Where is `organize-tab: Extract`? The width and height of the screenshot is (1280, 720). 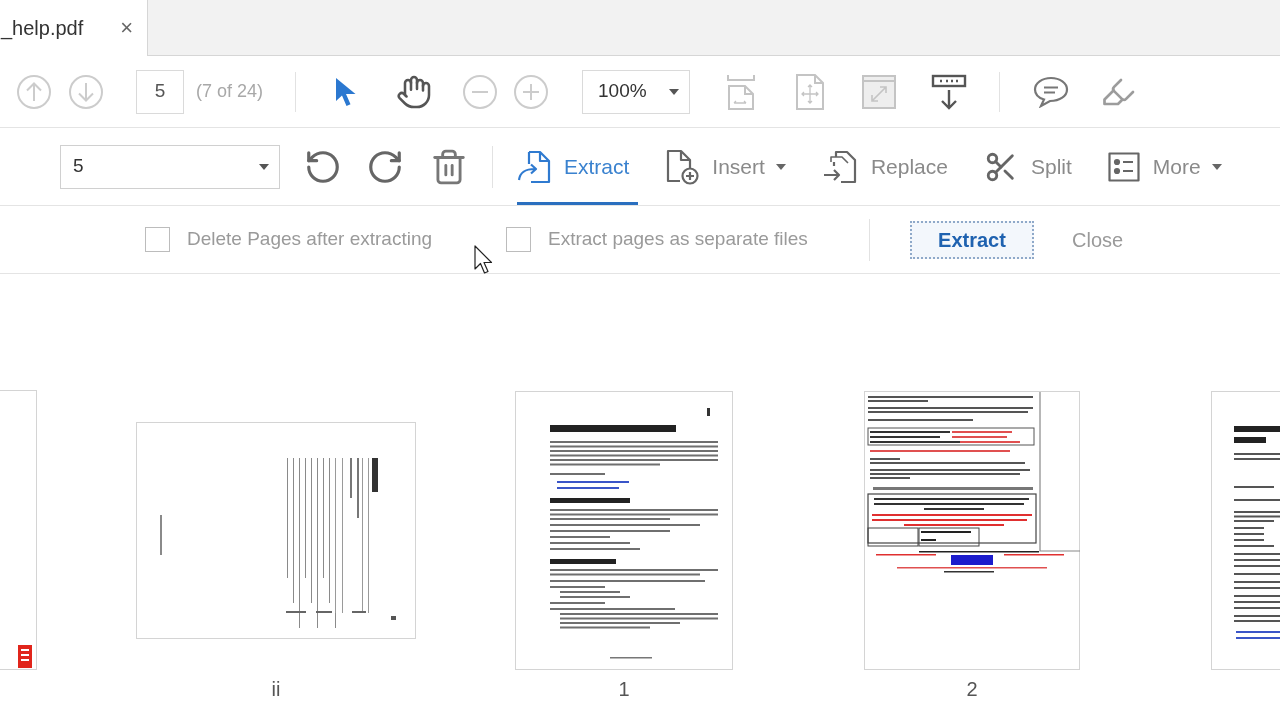
organize-tab: Extract is located at coordinates (578, 166).